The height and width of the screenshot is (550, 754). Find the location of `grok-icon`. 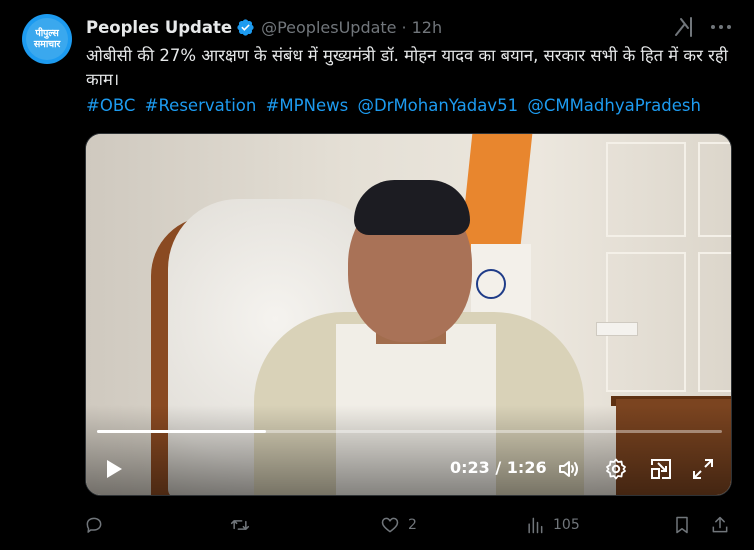

grok-icon is located at coordinates (684, 27).